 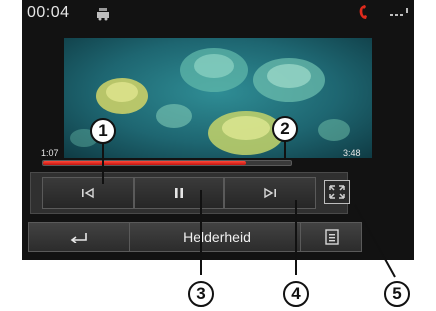 I want to click on callout-5: 5, so click(x=397, y=294).